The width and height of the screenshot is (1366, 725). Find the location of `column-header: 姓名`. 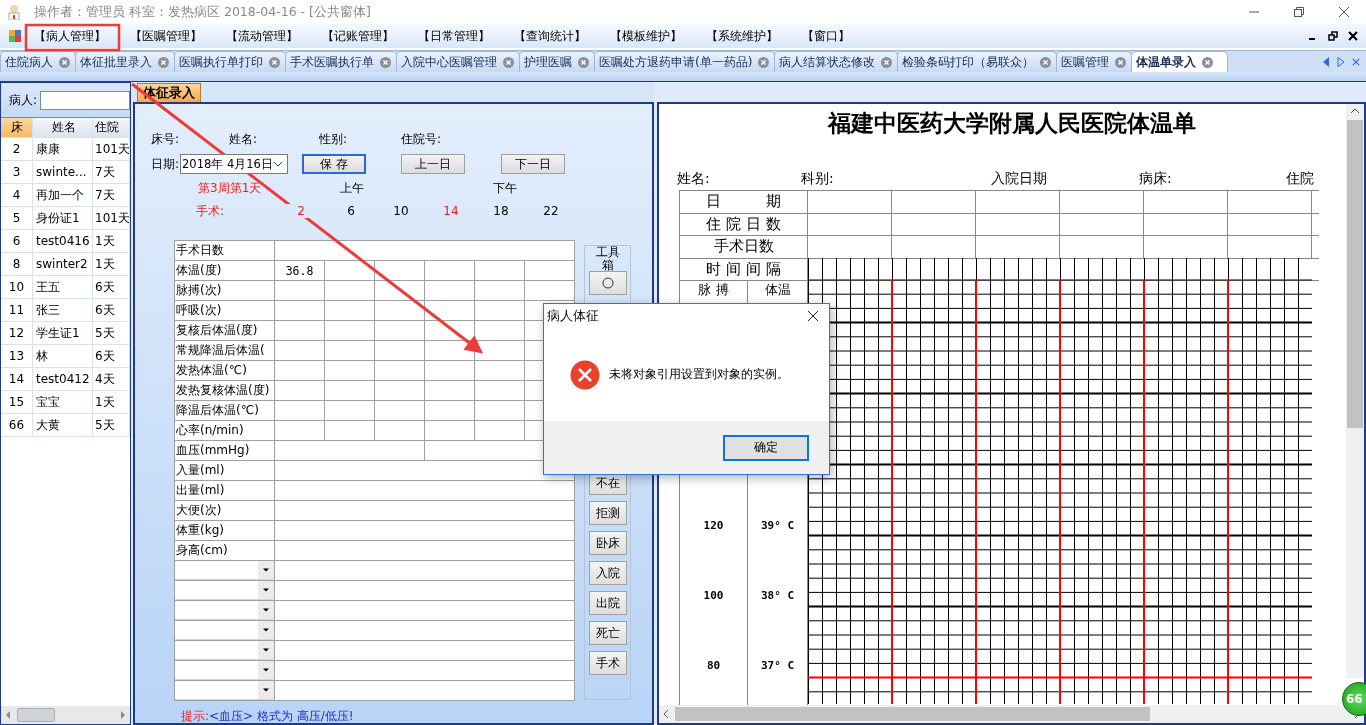

column-header: 姓名 is located at coordinates (63, 127).